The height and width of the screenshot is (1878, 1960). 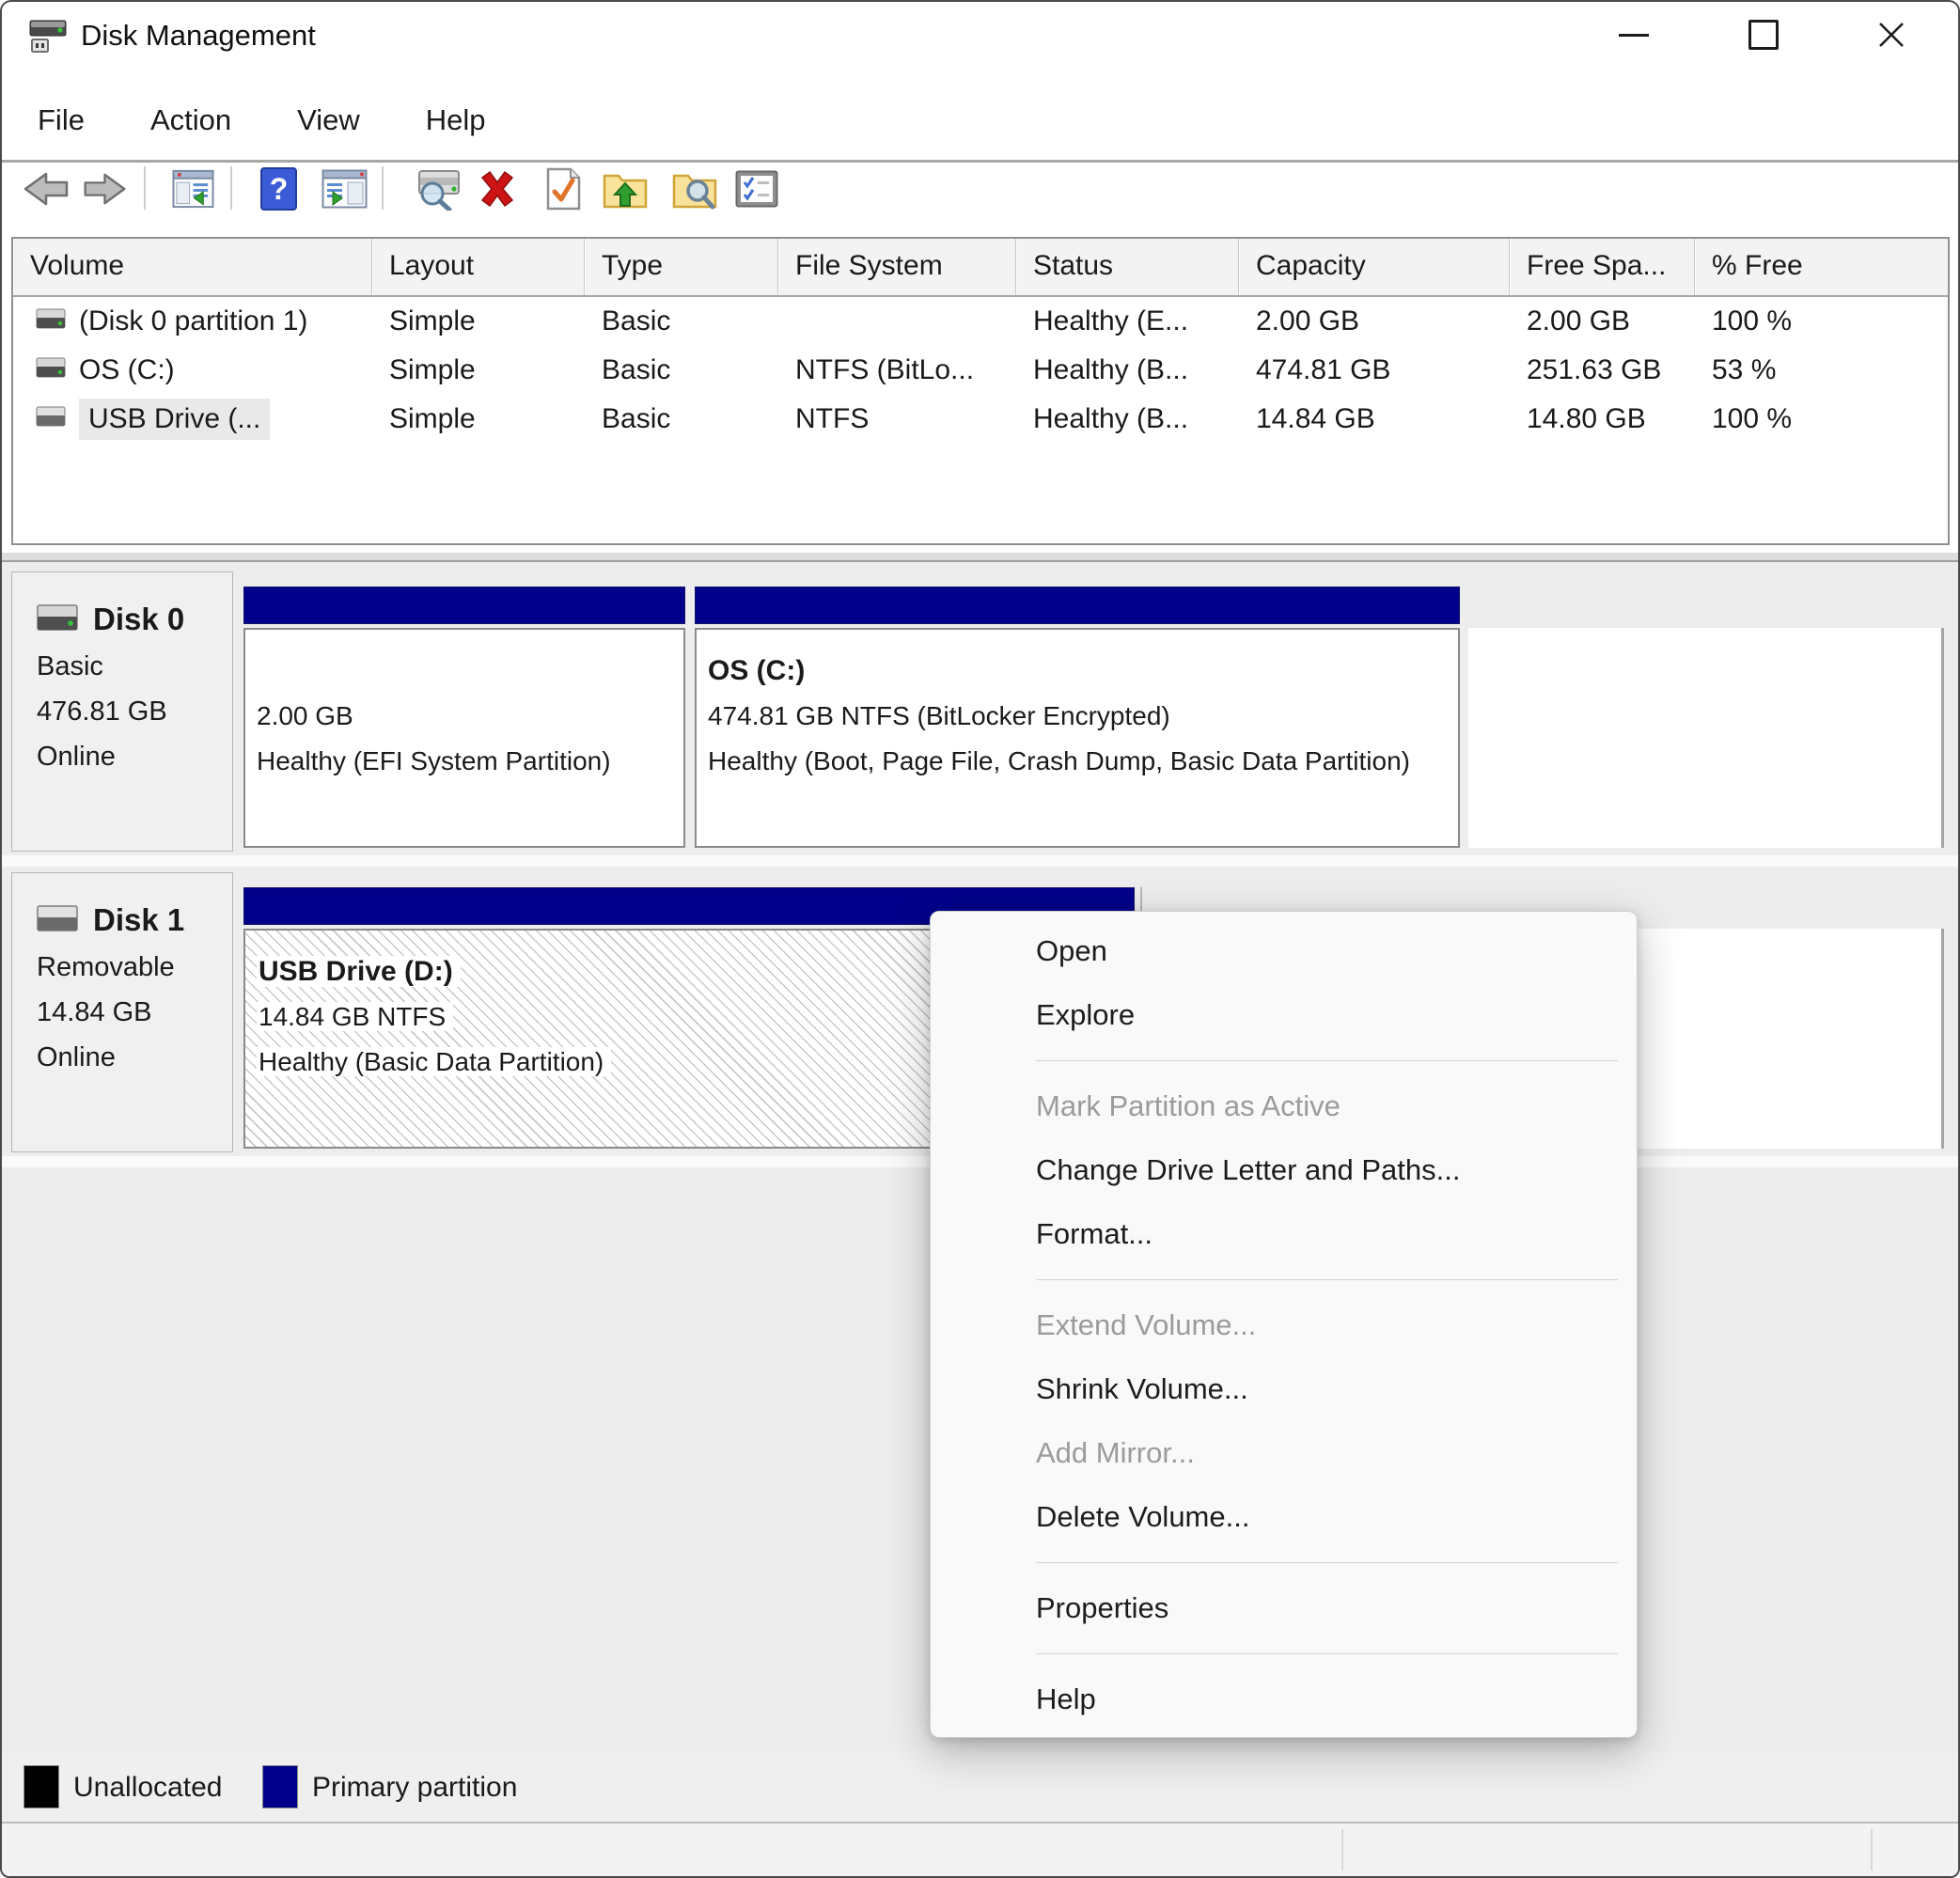 I want to click on minimize-button, so click(x=1634, y=35).